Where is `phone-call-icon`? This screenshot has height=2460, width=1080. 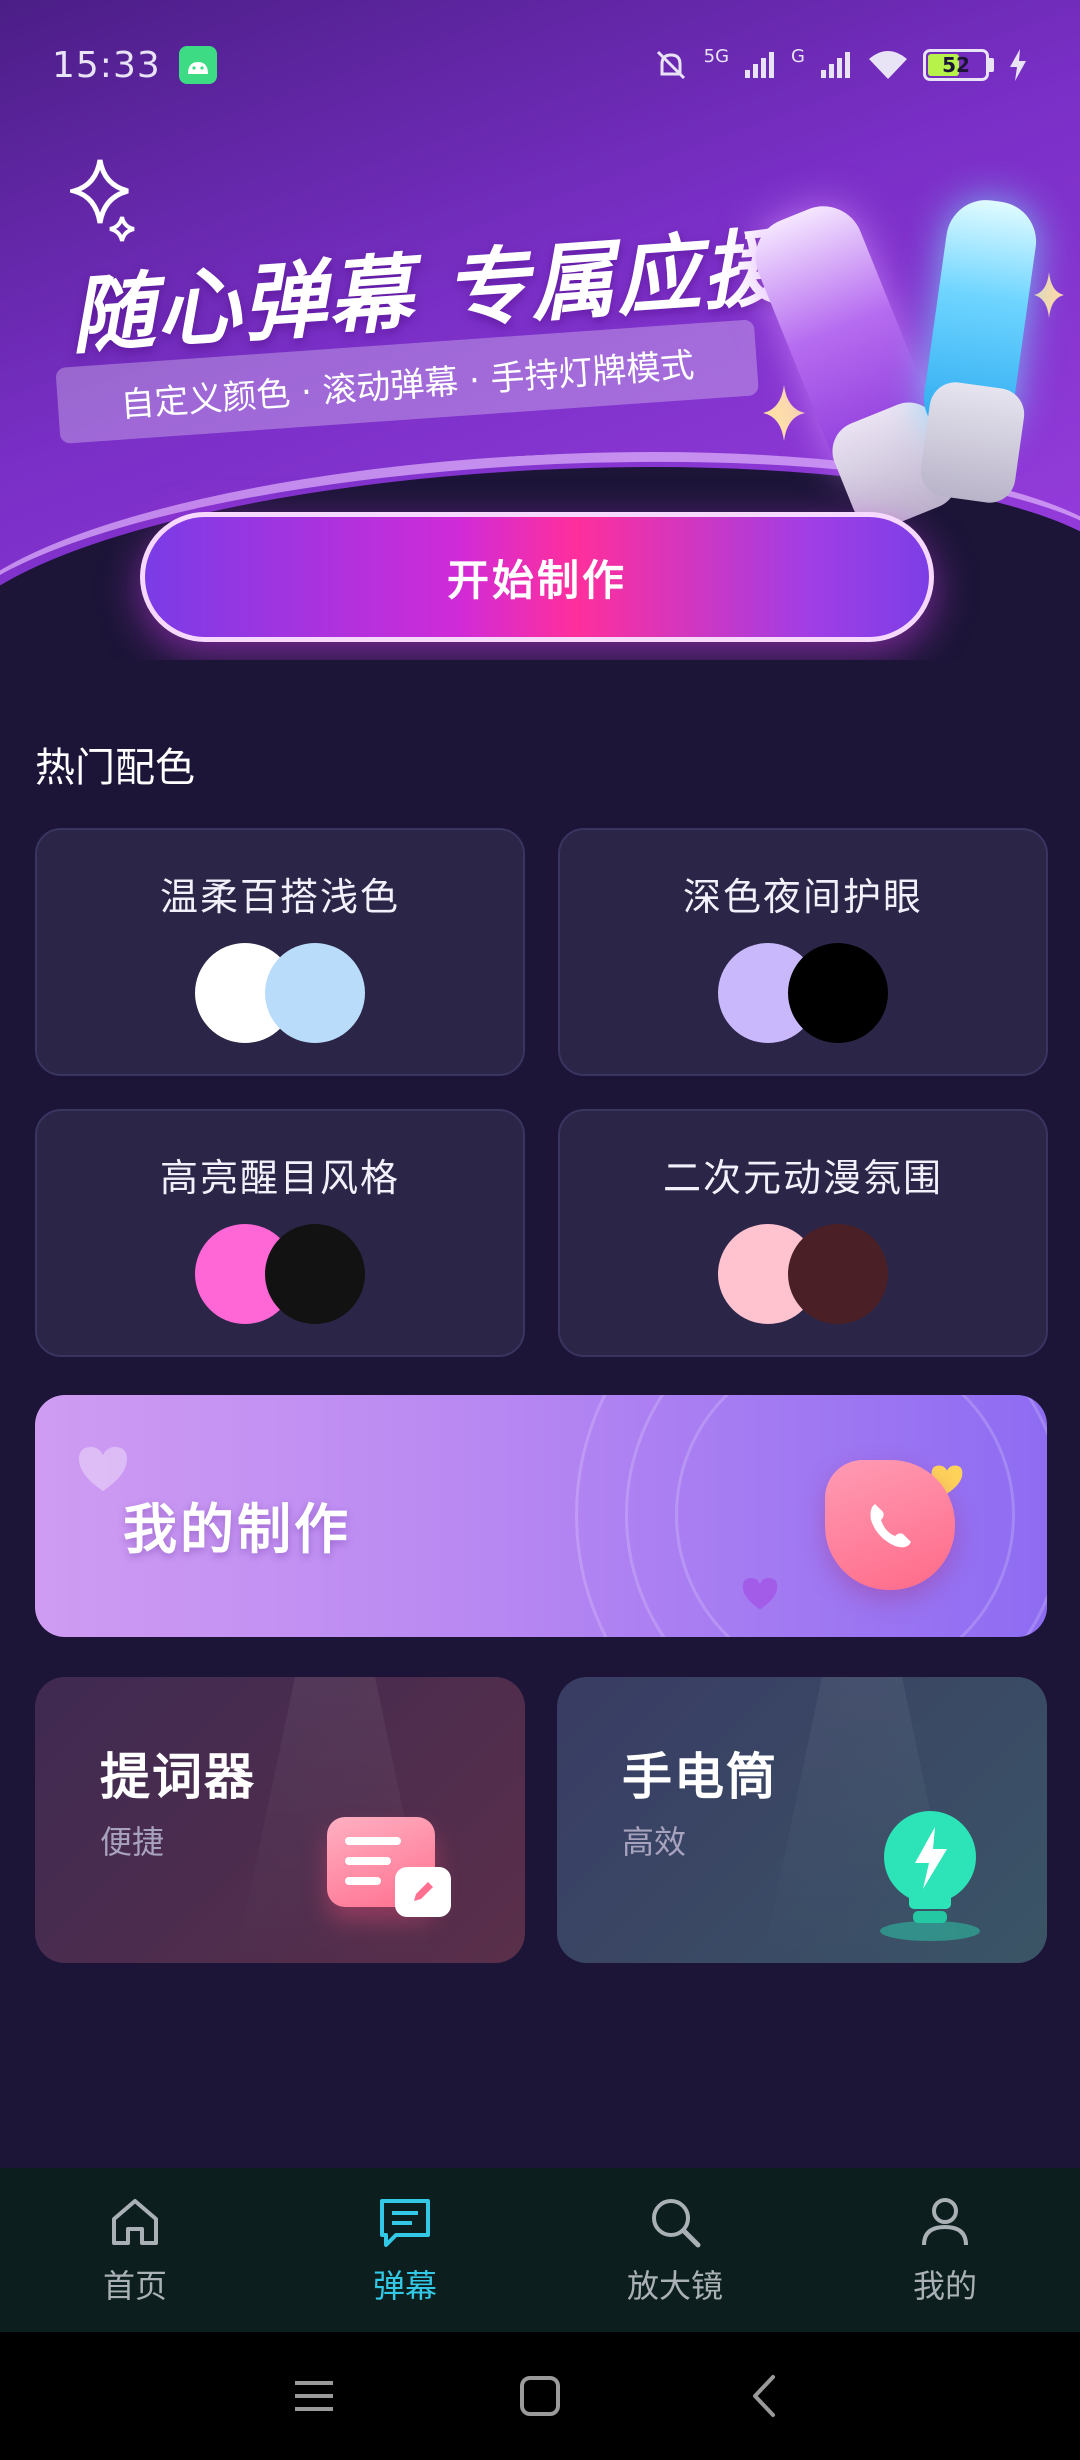 phone-call-icon is located at coordinates (890, 1525).